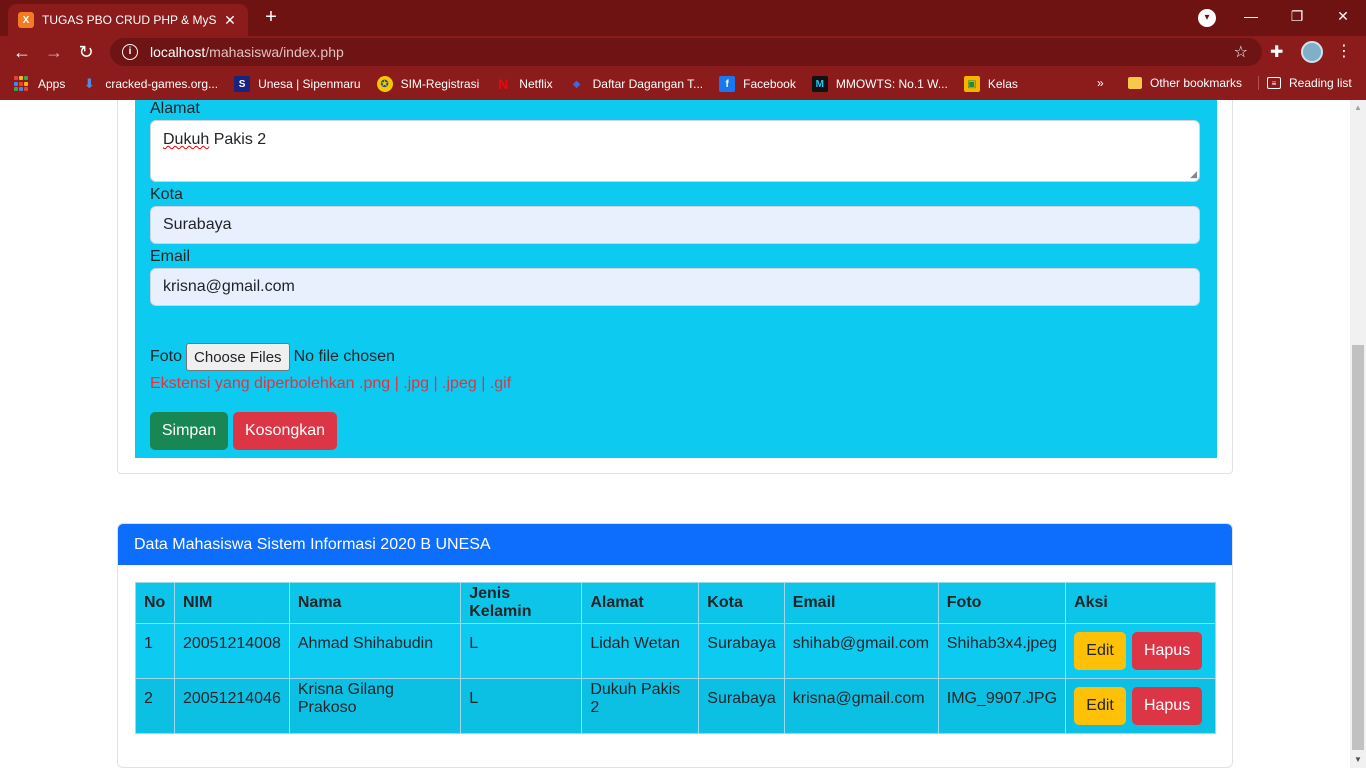 The image size is (1366, 768). Describe the element at coordinates (54, 52) in the screenshot. I see `forward-arrow-icon: →` at that location.